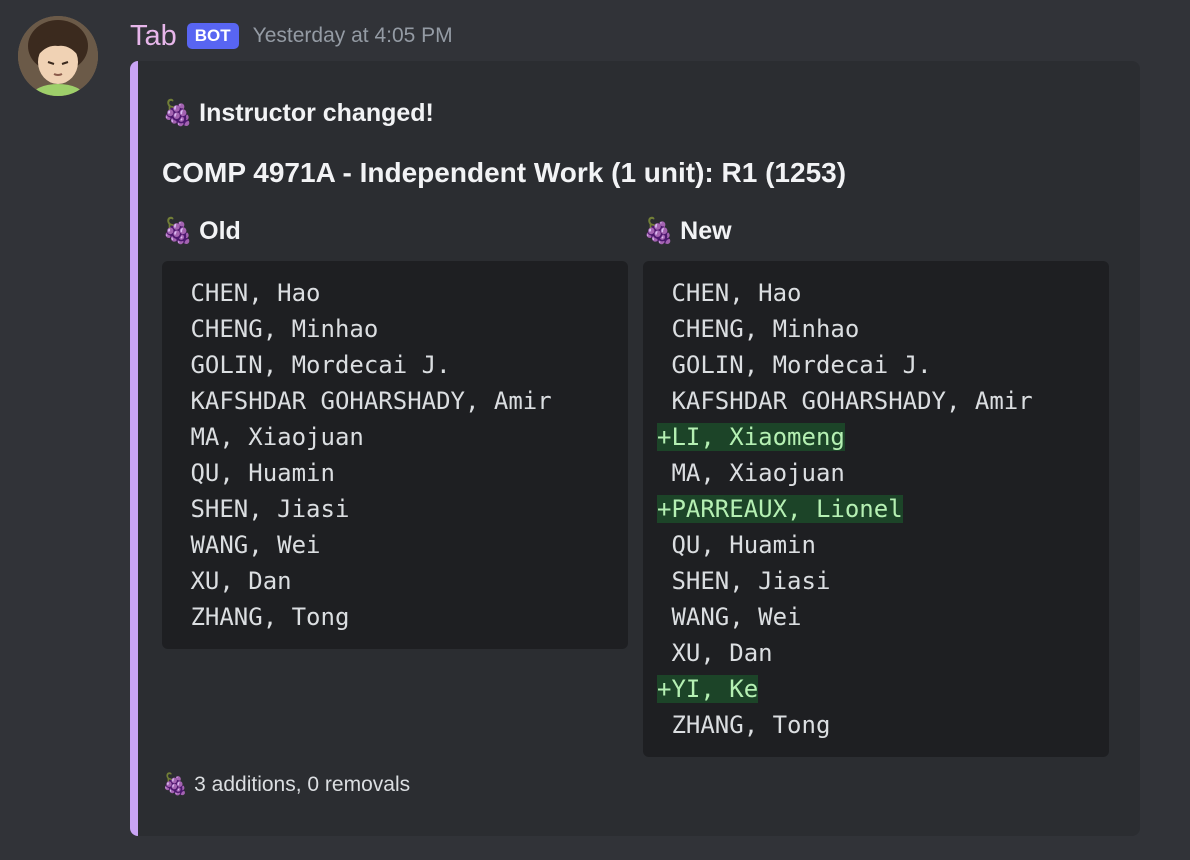 The height and width of the screenshot is (860, 1190). Describe the element at coordinates (134, 448) in the screenshot. I see `embed-accent-bar` at that location.